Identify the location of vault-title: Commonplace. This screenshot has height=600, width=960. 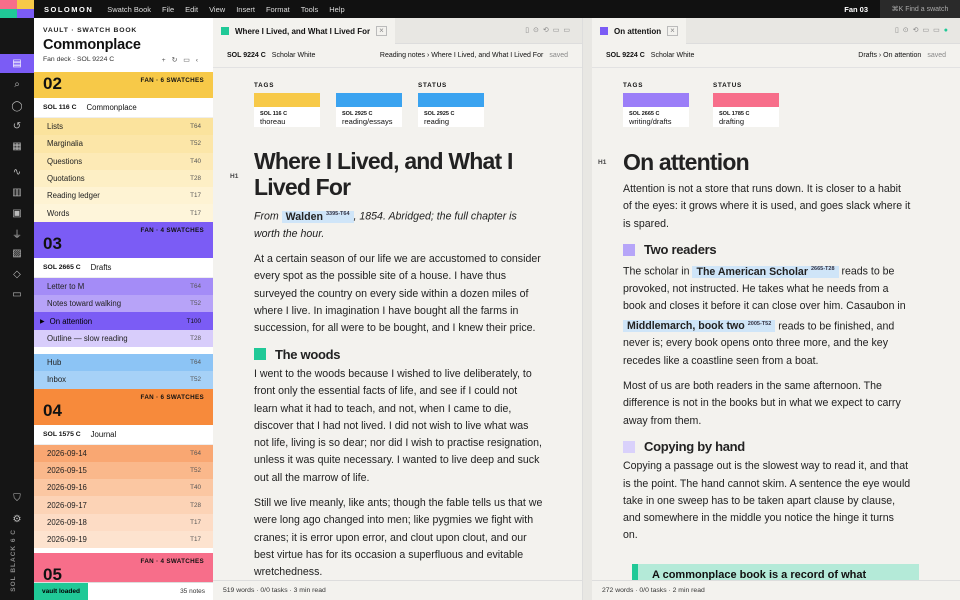
(92, 45).